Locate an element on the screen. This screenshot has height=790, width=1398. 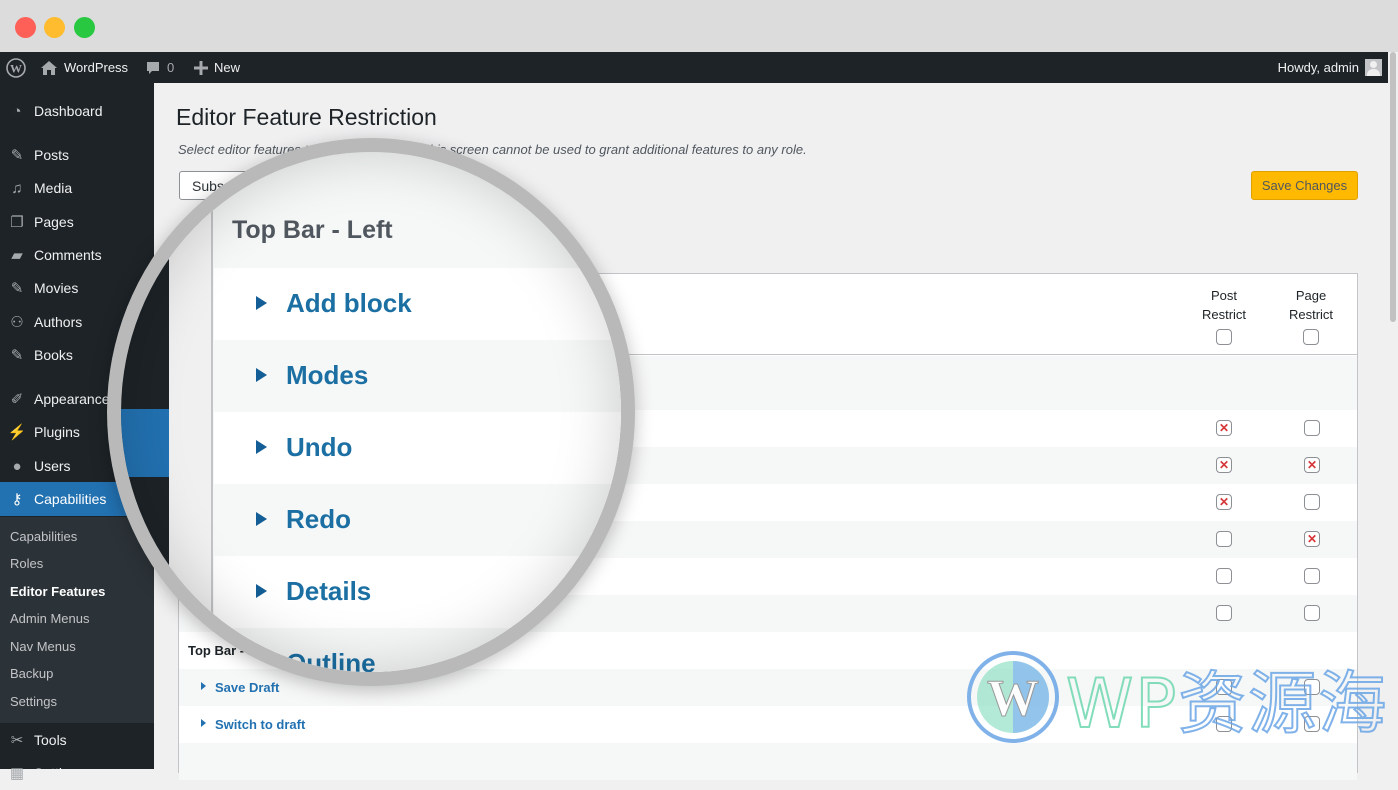
watermark-text: WP资源海 is located at coordinates (1226, 697).